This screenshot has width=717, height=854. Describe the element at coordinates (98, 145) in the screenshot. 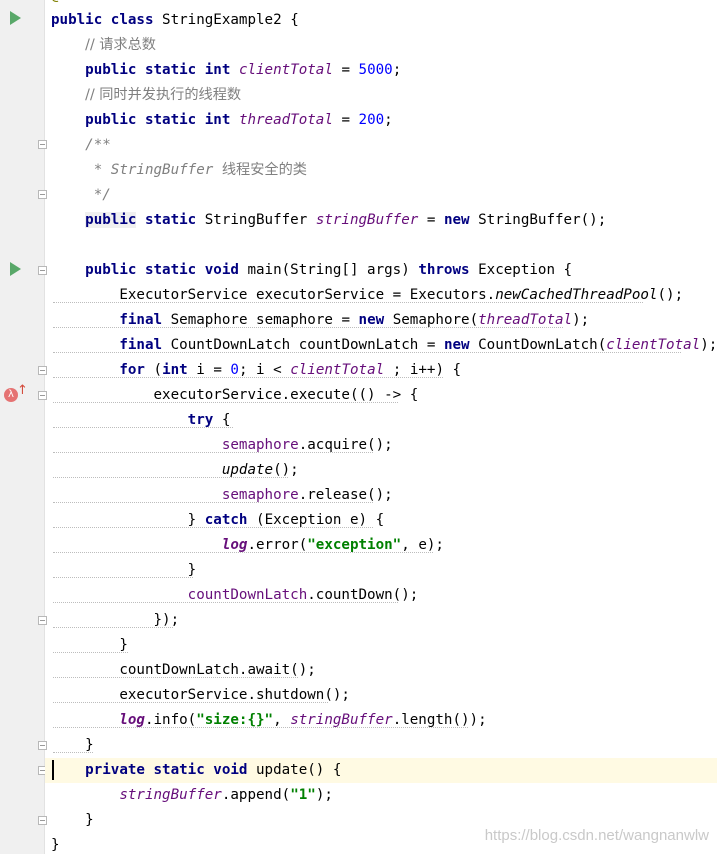

I see `code-line-6: /**` at that location.